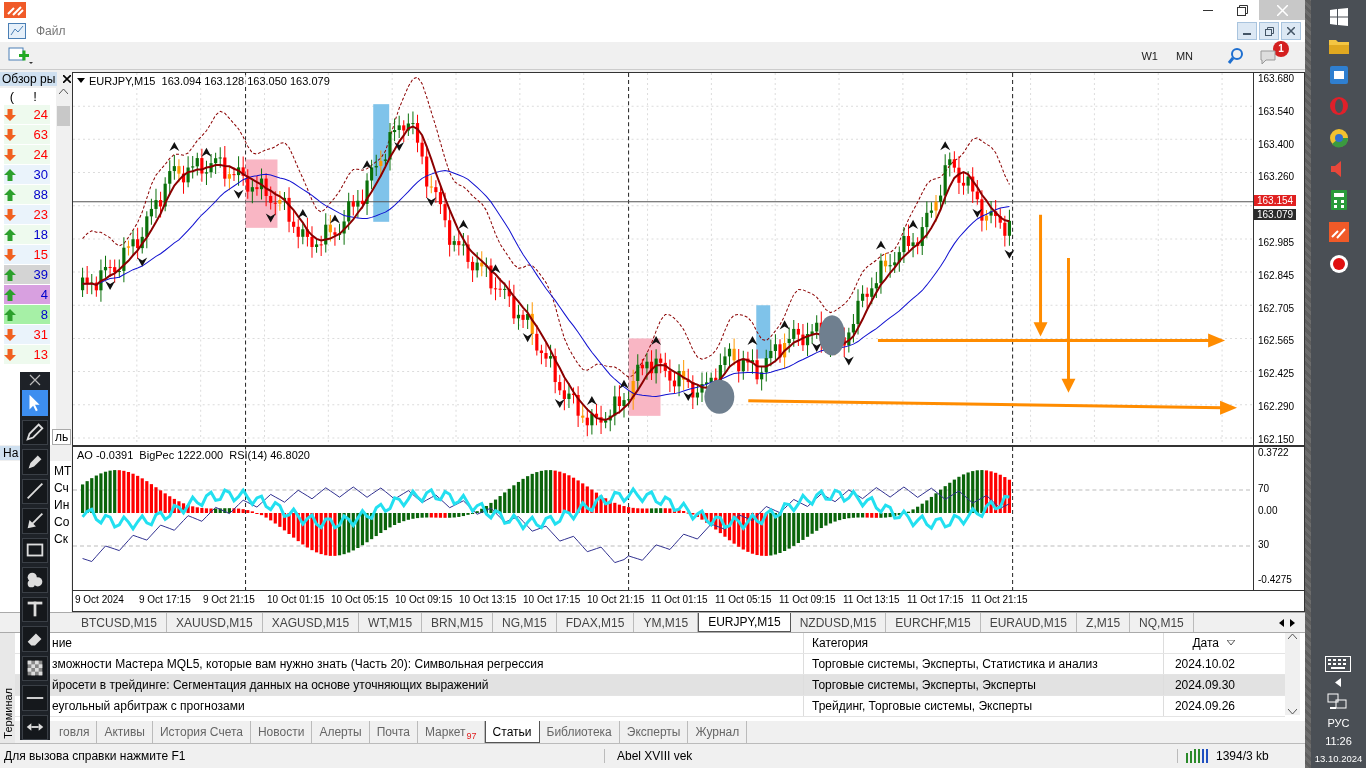 This screenshot has width=1366, height=768. Describe the element at coordinates (36, 537) in the screenshot. I see `navigator-item: Ск` at that location.